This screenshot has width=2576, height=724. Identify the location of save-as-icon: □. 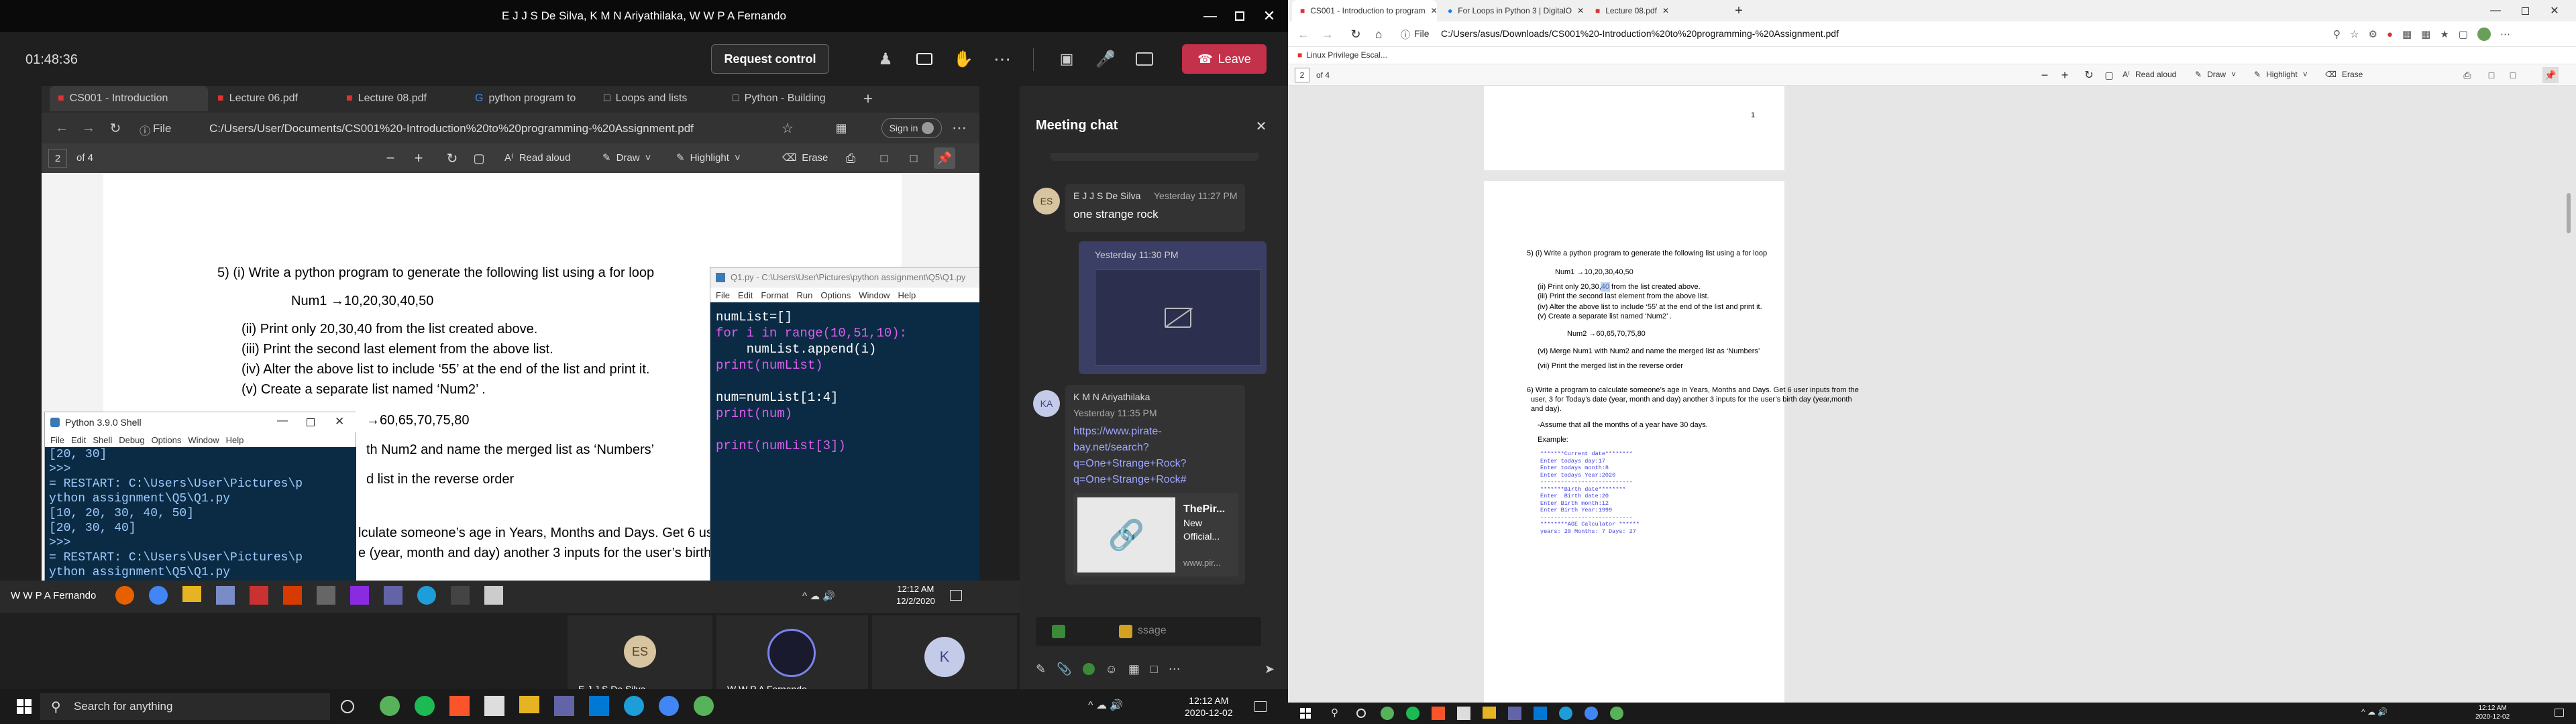
(2513, 75).